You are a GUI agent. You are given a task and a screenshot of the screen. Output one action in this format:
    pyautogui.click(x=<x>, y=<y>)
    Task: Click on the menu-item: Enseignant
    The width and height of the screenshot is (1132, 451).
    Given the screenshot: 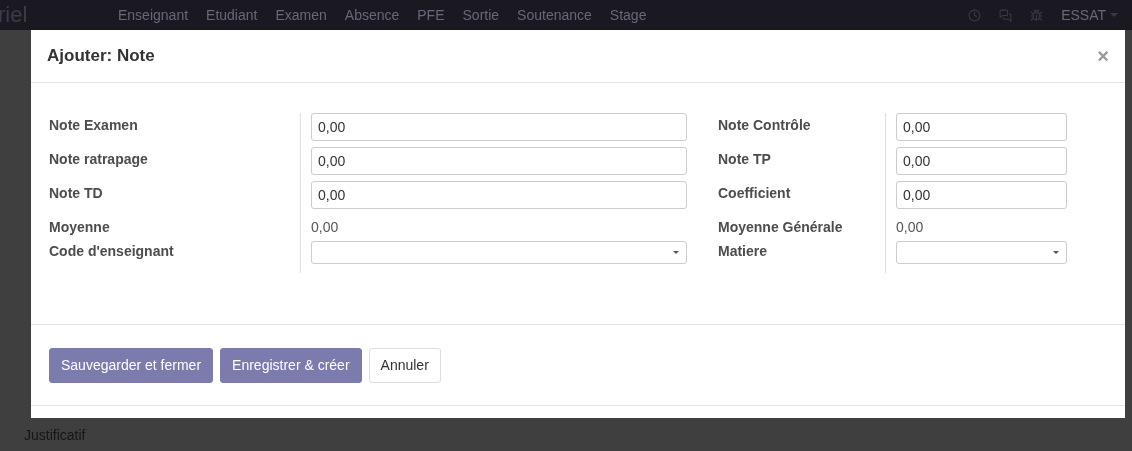 What is the action you would take?
    pyautogui.click(x=153, y=15)
    